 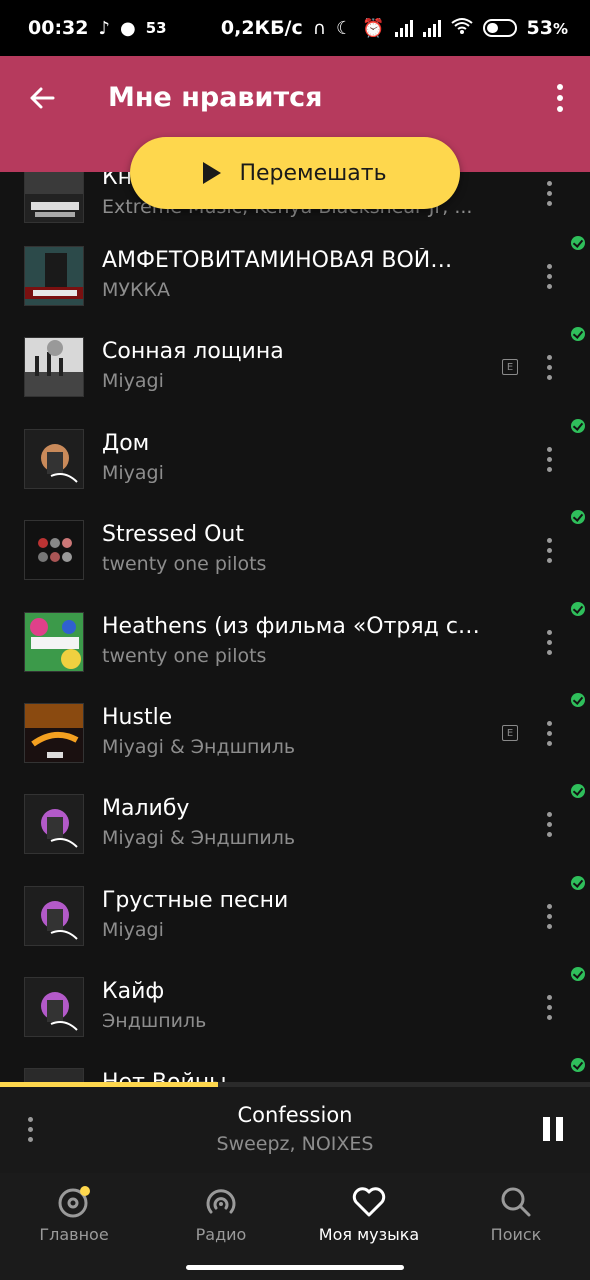 I want to click on nav-item-my-music: Моя музыка, so click(x=369, y=1213).